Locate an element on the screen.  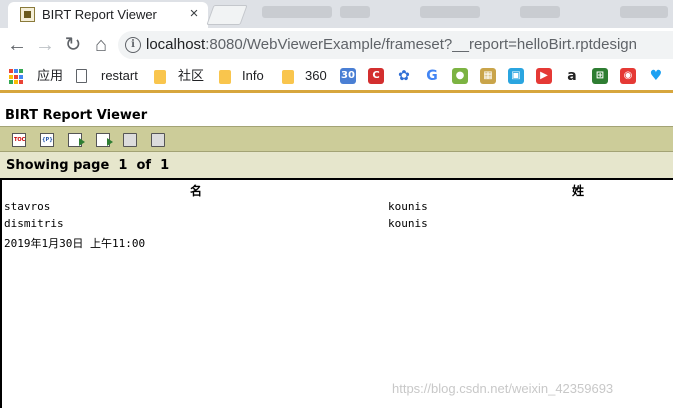
bookmark-apps: 应用 is located at coordinates (50, 76).